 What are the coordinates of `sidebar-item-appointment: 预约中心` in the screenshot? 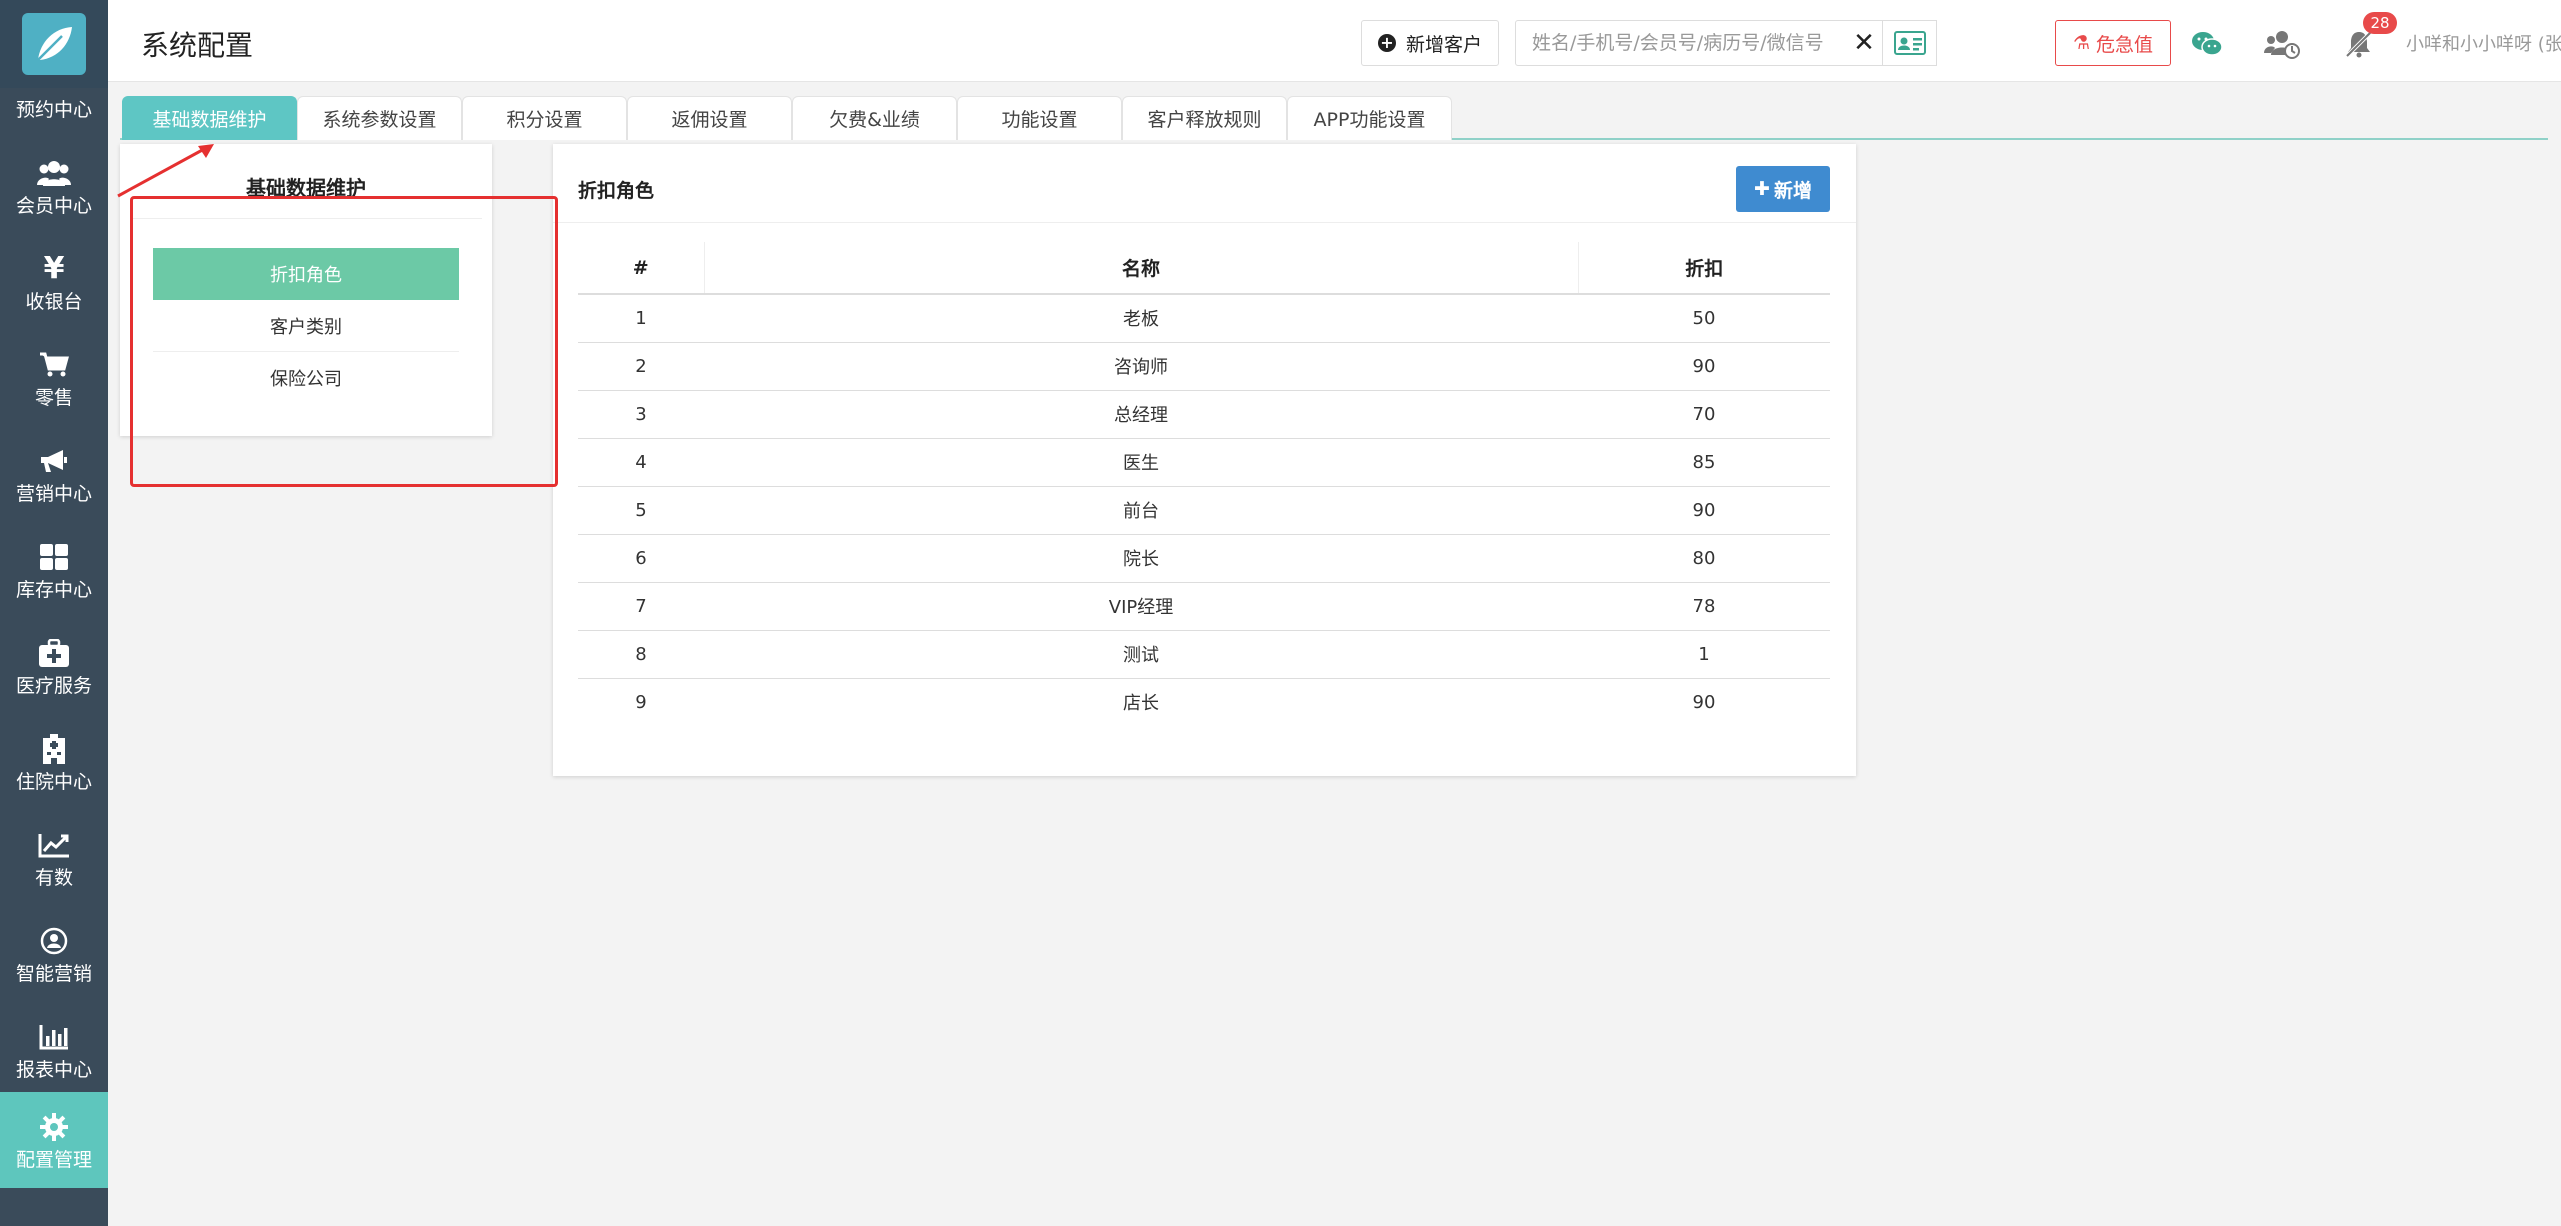 It's located at (54, 108).